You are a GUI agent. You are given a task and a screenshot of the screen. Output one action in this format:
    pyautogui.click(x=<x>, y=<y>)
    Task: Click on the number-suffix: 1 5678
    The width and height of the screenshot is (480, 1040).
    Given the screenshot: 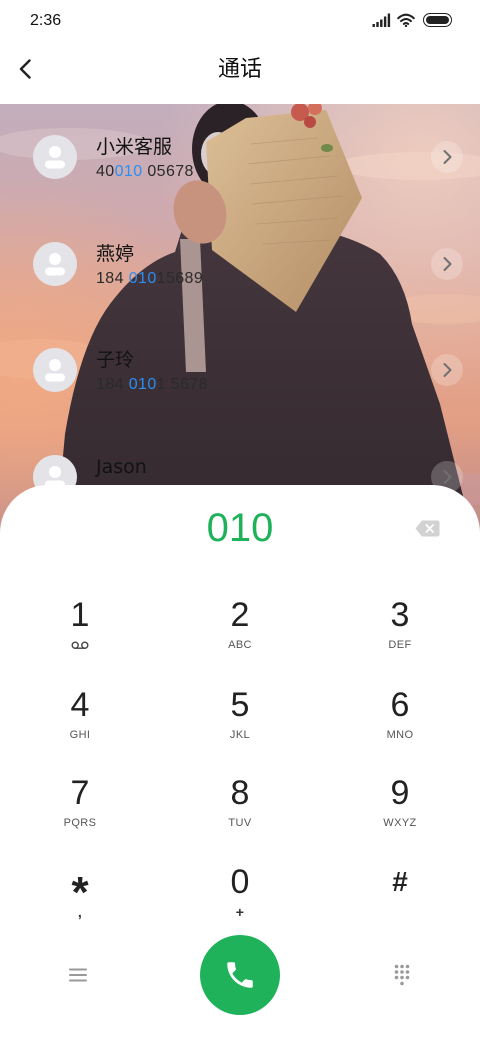 What is the action you would take?
    pyautogui.click(x=182, y=384)
    